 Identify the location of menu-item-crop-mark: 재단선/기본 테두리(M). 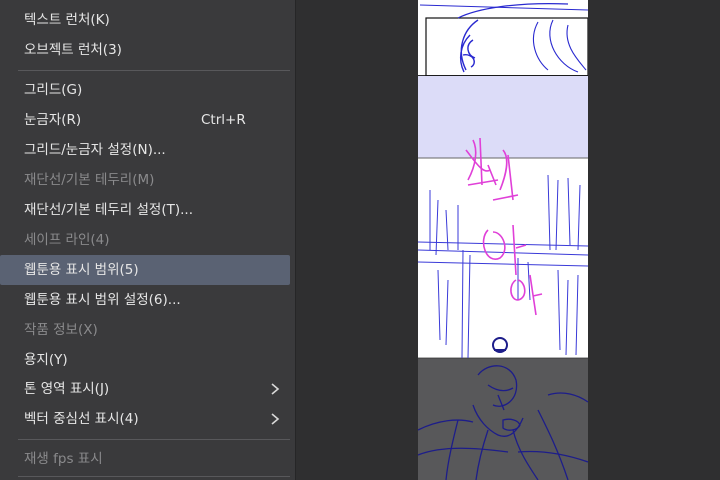
(145, 180).